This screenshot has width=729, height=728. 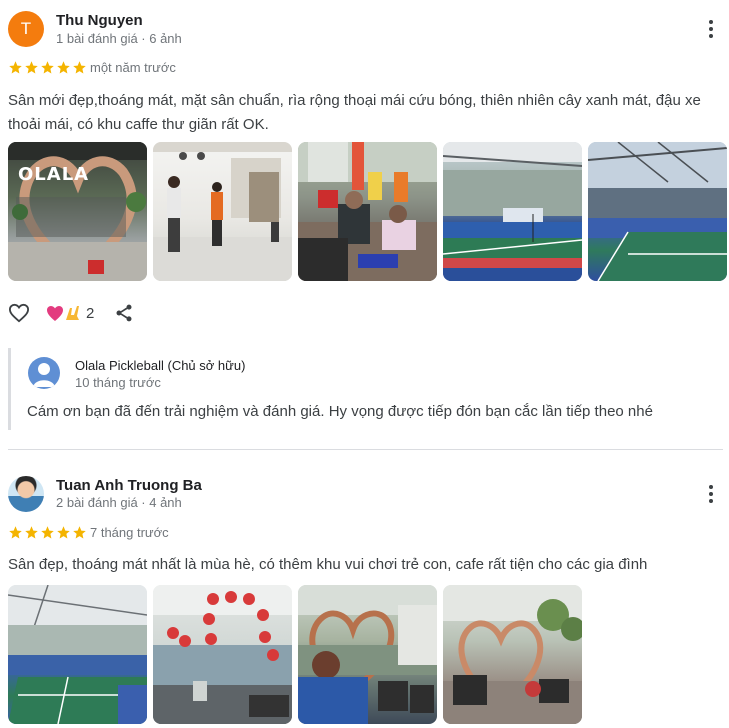 I want to click on reviewer-name: Tuan Anh Truong Ba, so click(x=129, y=485).